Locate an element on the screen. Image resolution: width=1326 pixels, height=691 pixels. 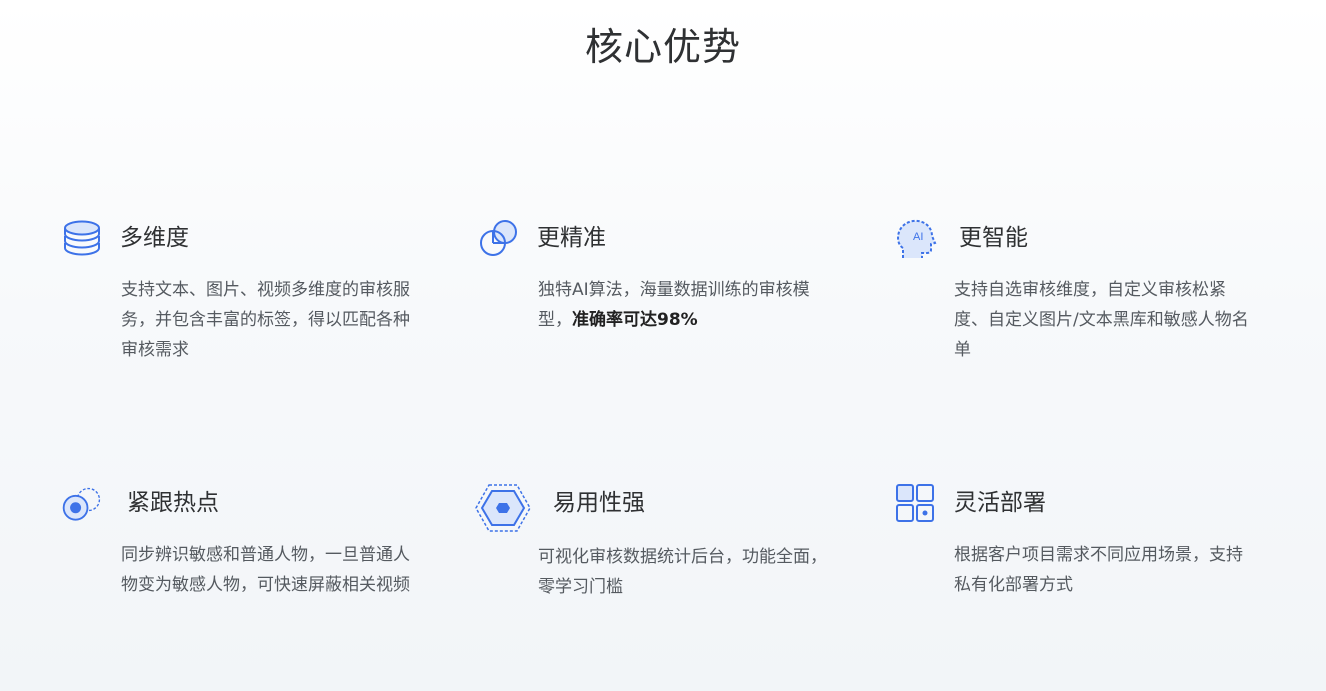
feature-title: 易用性强 is located at coordinates (599, 503).